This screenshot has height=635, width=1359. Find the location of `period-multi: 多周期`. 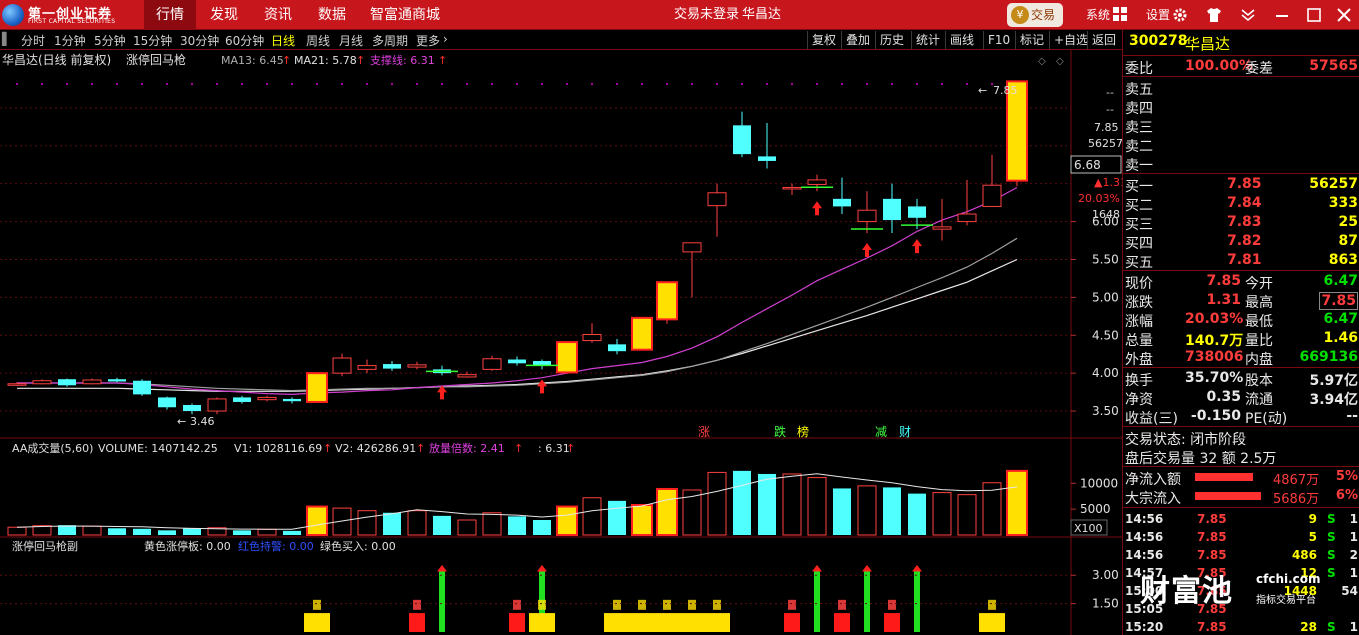

period-multi: 多周期 is located at coordinates (390, 40).